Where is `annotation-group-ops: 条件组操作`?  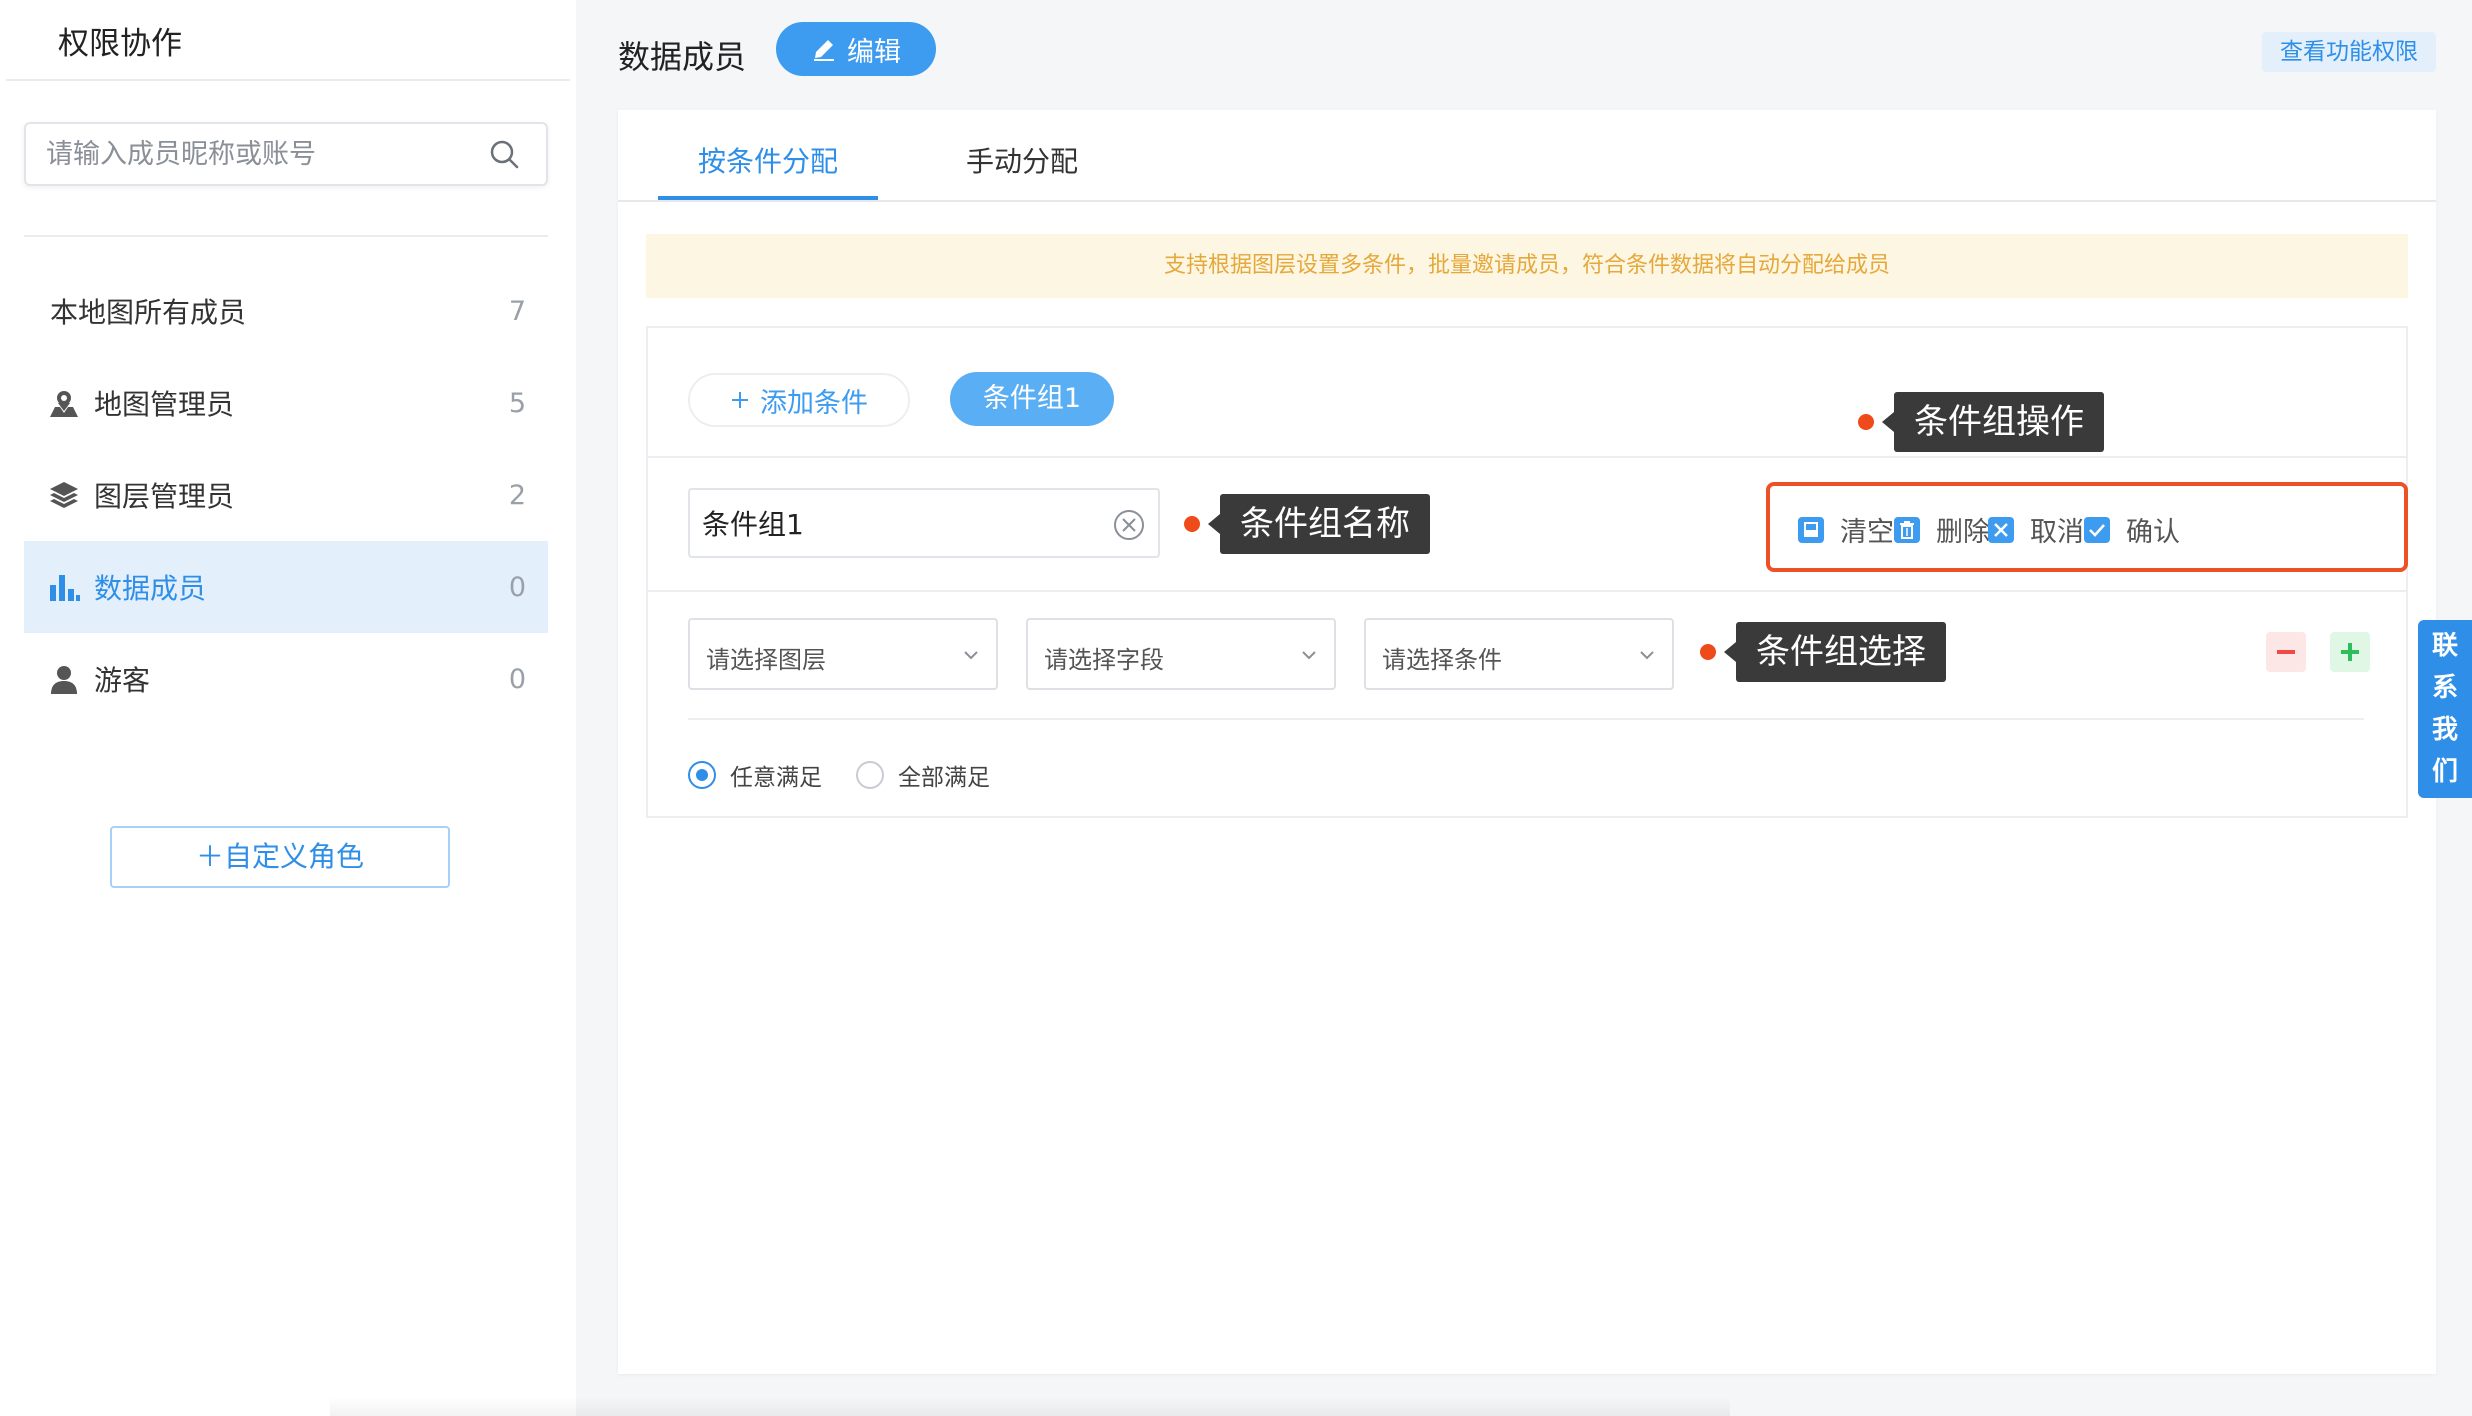
annotation-group-ops: 条件组操作 is located at coordinates (1981, 422).